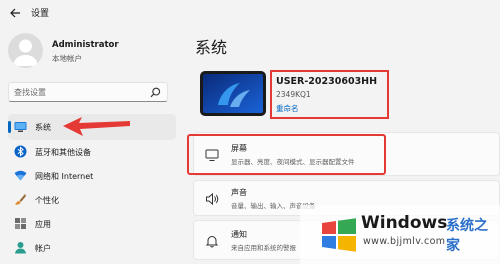 This screenshot has height=264, width=500. I want to click on search-icon, so click(155, 92).